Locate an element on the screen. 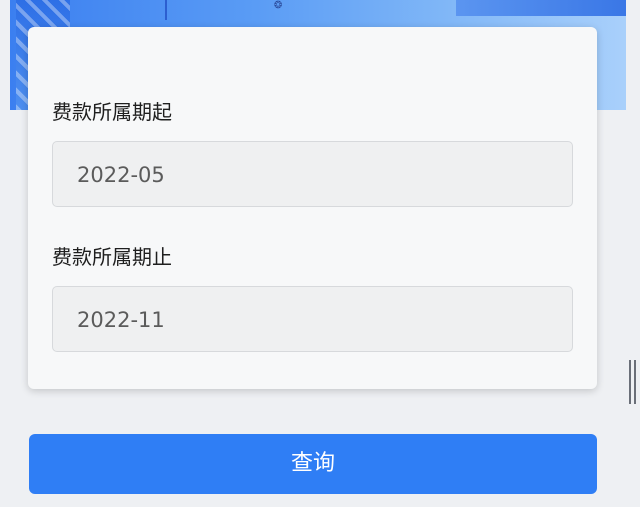 This screenshot has width=640, height=507. banner-decoration-icon: ❂ is located at coordinates (278, 5).